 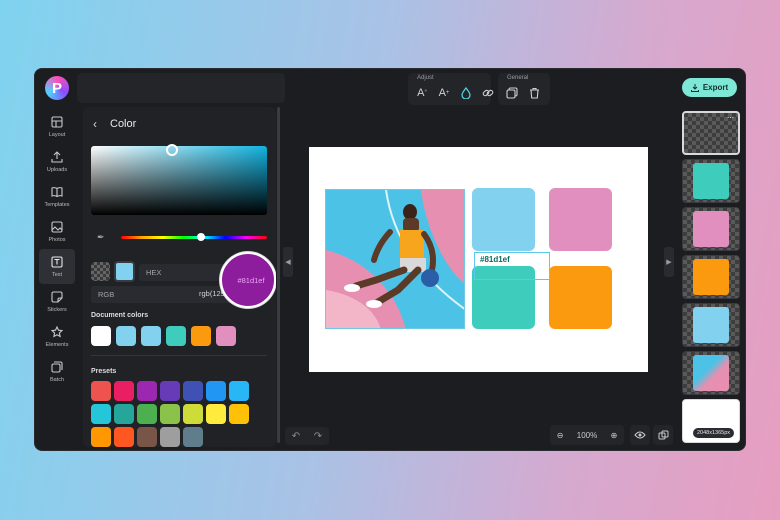 What do you see at coordinates (57, 204) in the screenshot?
I see `sidebar-item-label: Templates` at bounding box center [57, 204].